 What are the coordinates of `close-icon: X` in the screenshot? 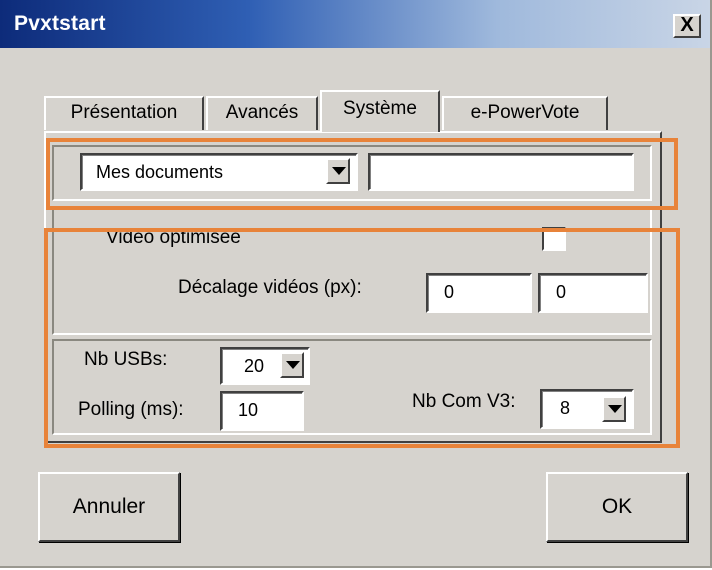 It's located at (687, 25).